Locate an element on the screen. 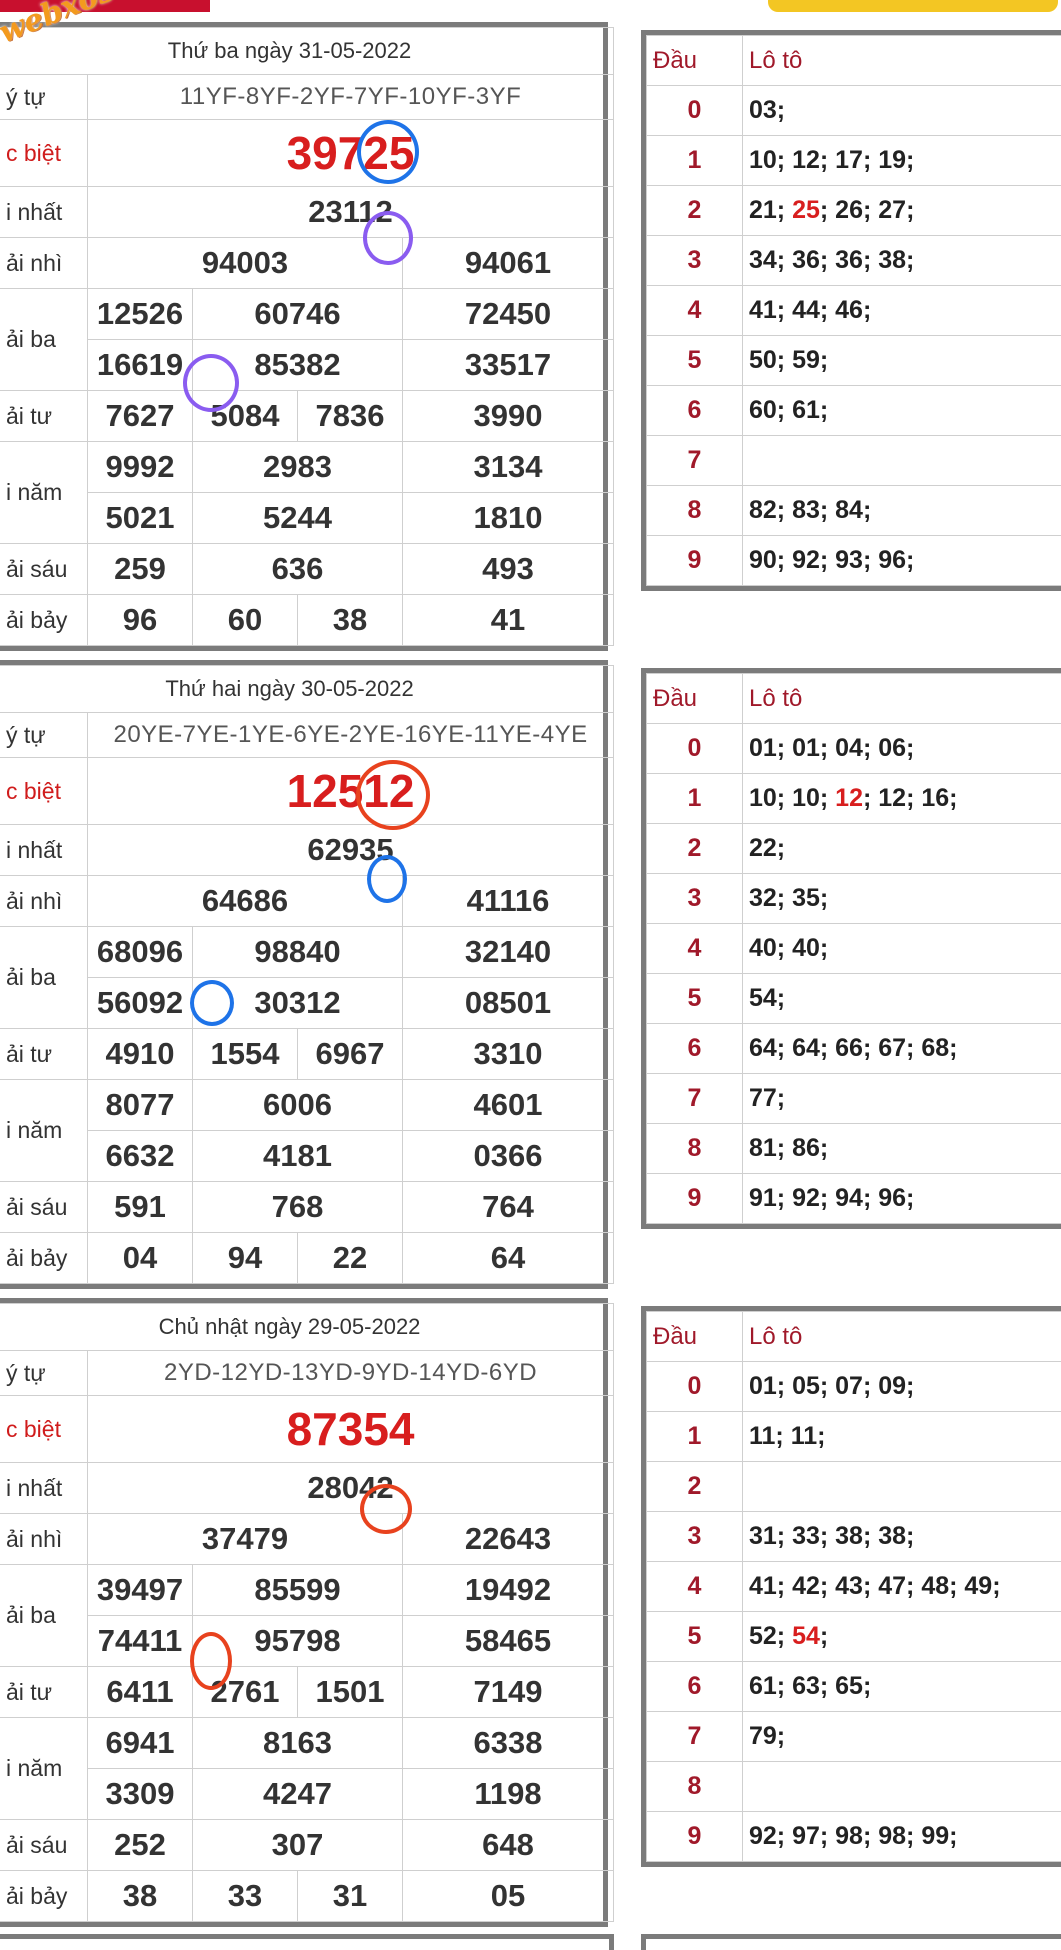  prize-label-fifth: i năm is located at coordinates (44, 1768).